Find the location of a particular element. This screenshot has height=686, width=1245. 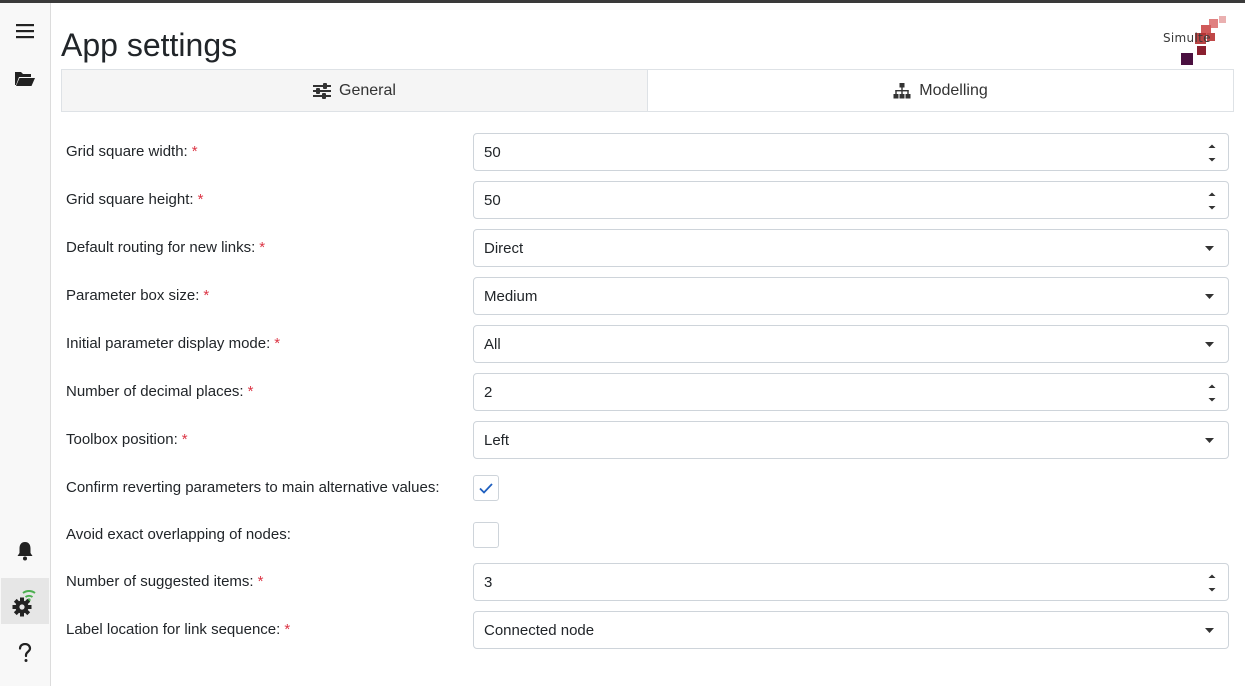

suggested-items-row: Number of suggested items: * 3 is located at coordinates (647, 582).